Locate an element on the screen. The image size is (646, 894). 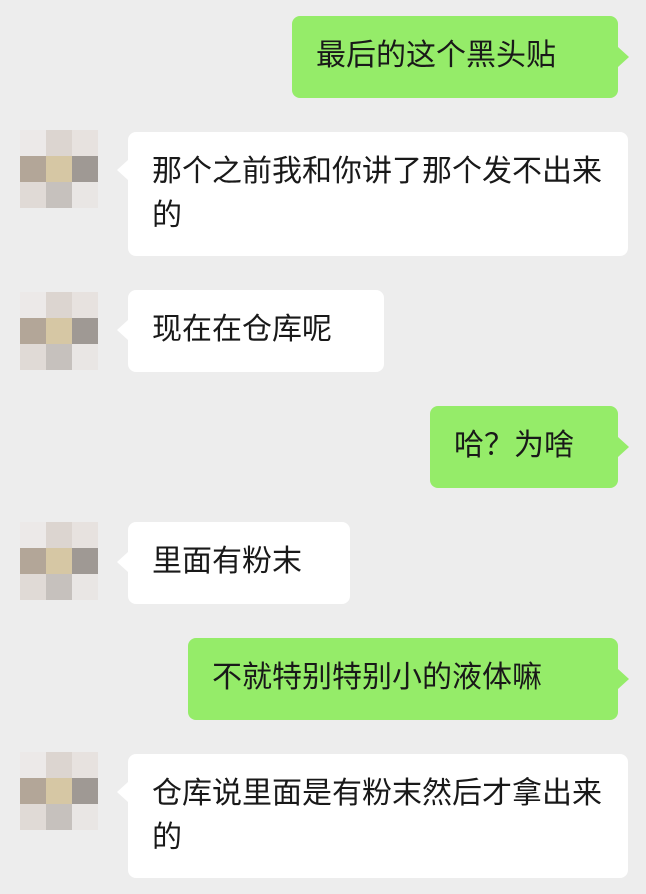
message-text: 不就特别特别小的液体嘛 is located at coordinates (377, 677).